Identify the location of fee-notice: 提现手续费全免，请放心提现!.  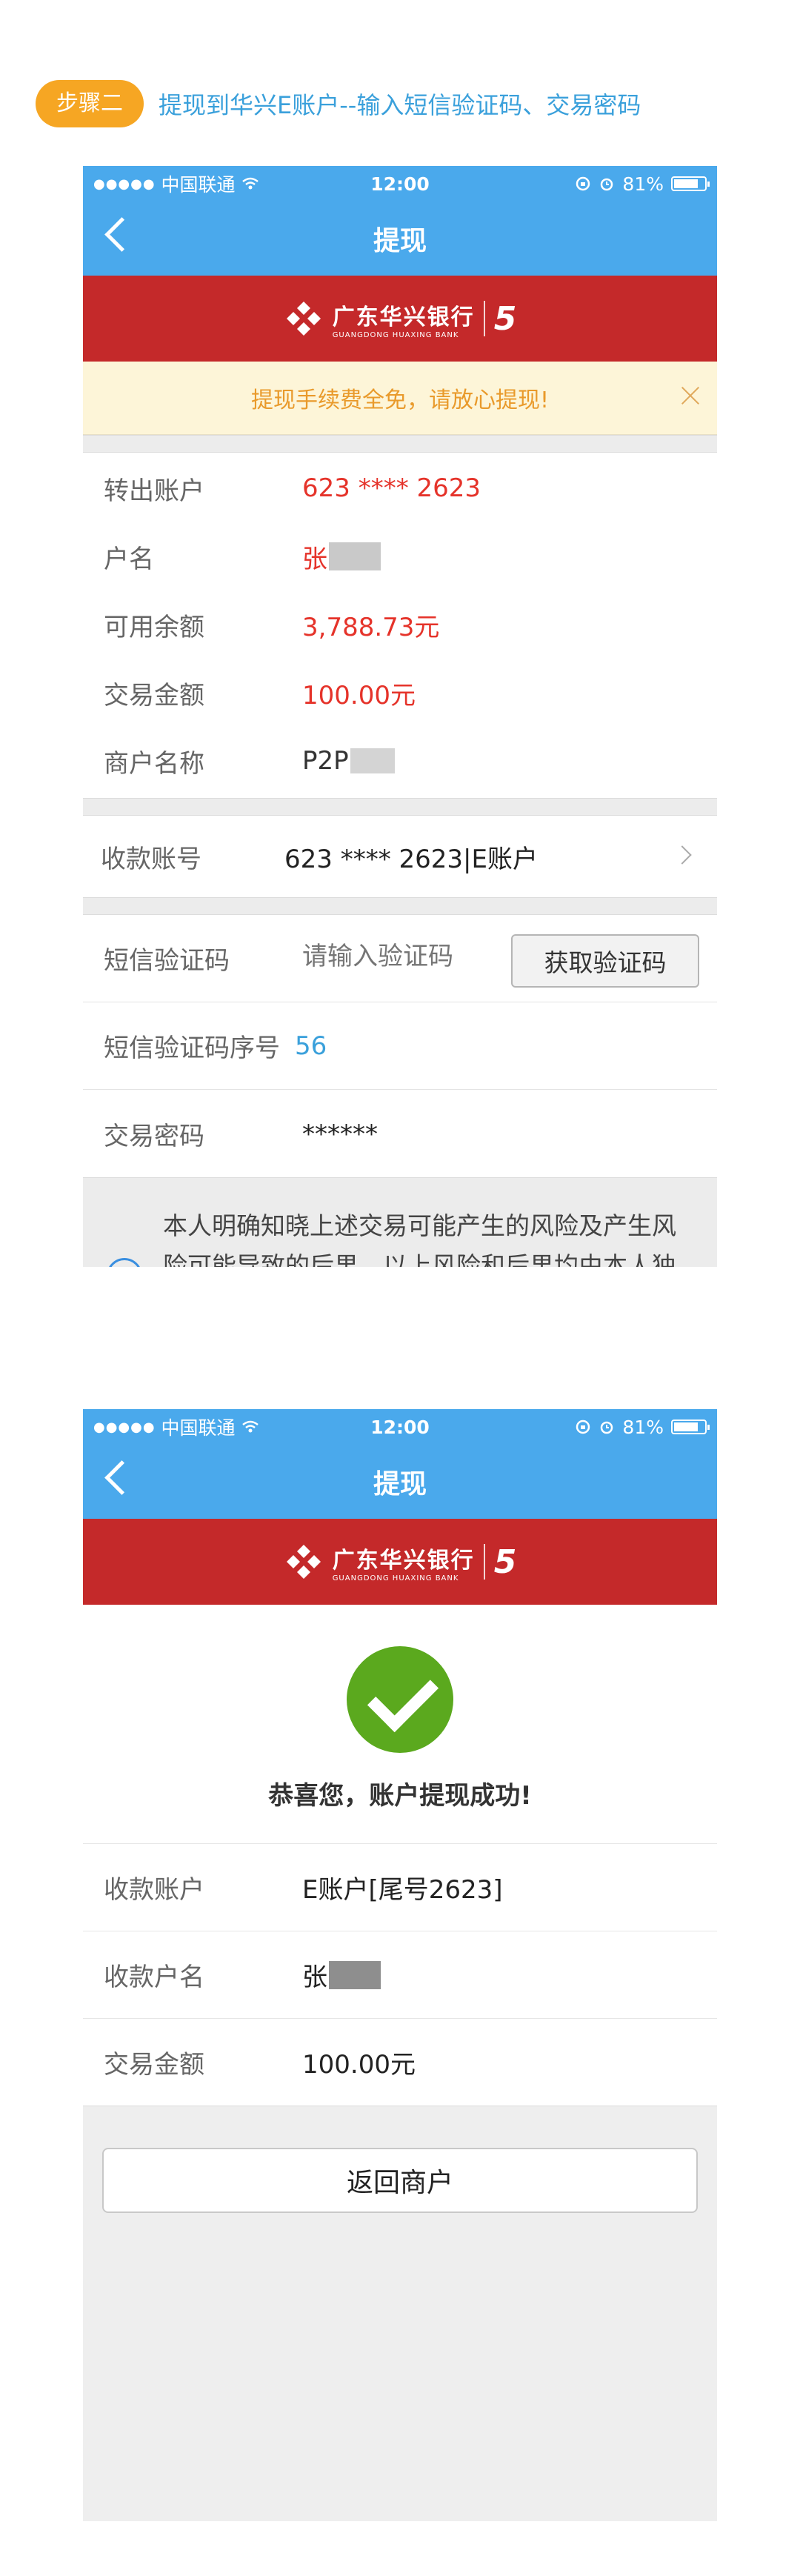
(400, 399).